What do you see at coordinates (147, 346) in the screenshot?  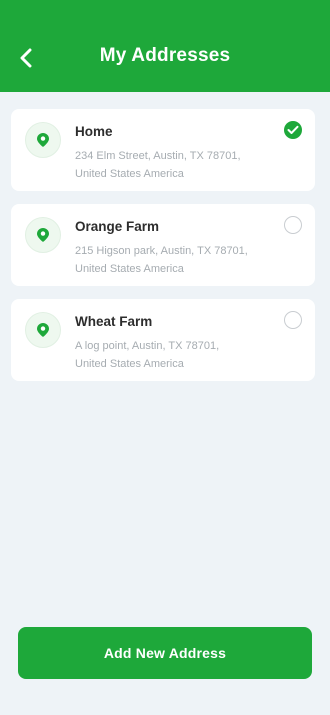 I see `address-line-1: A log point, Austin, TX 78701,` at bounding box center [147, 346].